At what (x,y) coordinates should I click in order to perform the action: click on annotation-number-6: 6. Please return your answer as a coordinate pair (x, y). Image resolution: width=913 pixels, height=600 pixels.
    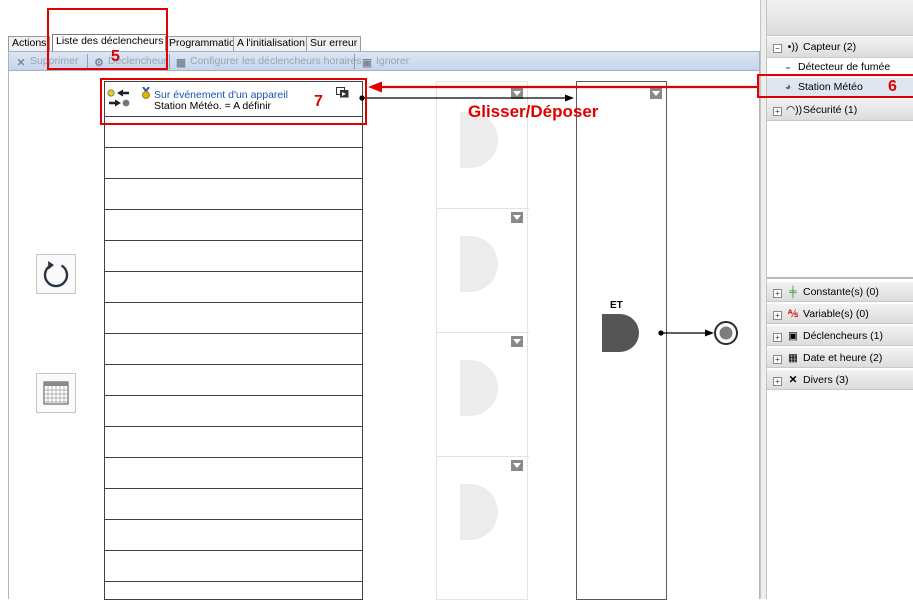
    Looking at the image, I should click on (892, 86).